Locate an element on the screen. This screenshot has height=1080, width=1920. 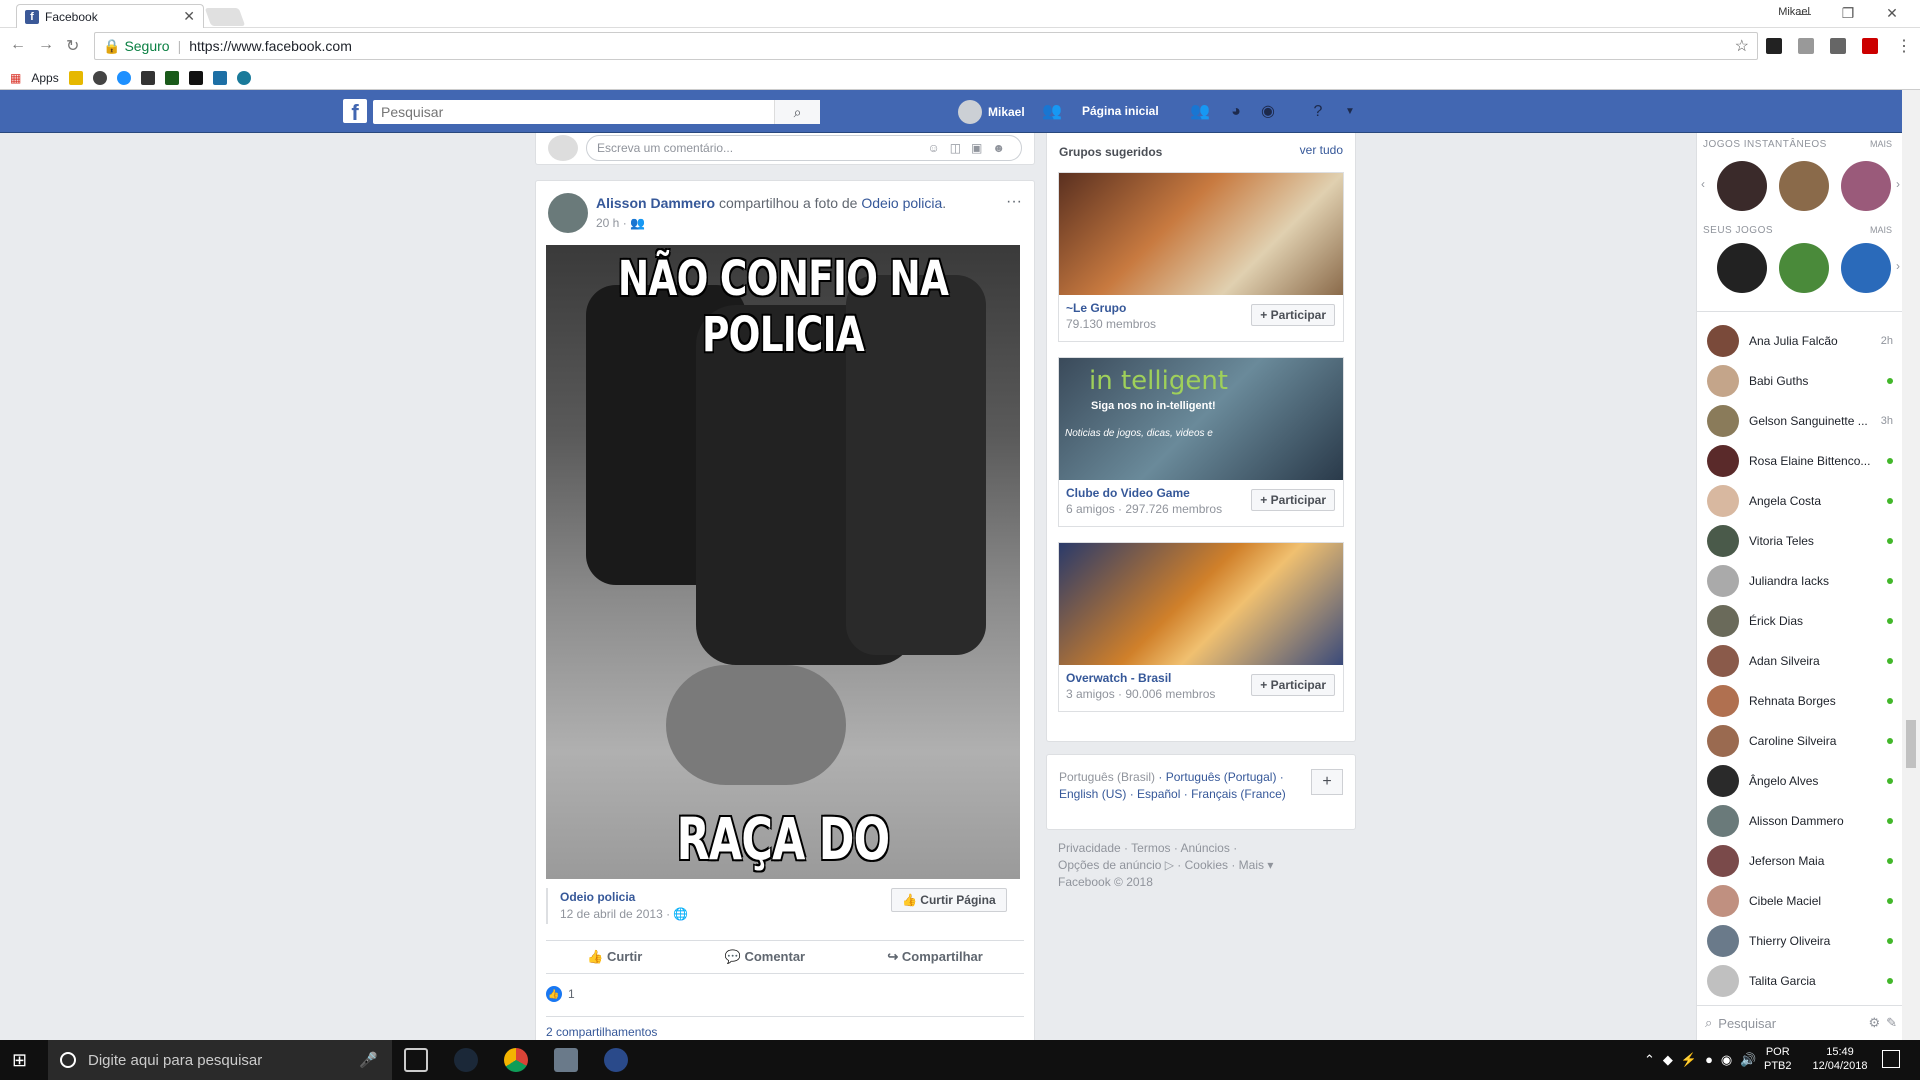
browser-tab: f Facebook ✕ is located at coordinates (110, 16).